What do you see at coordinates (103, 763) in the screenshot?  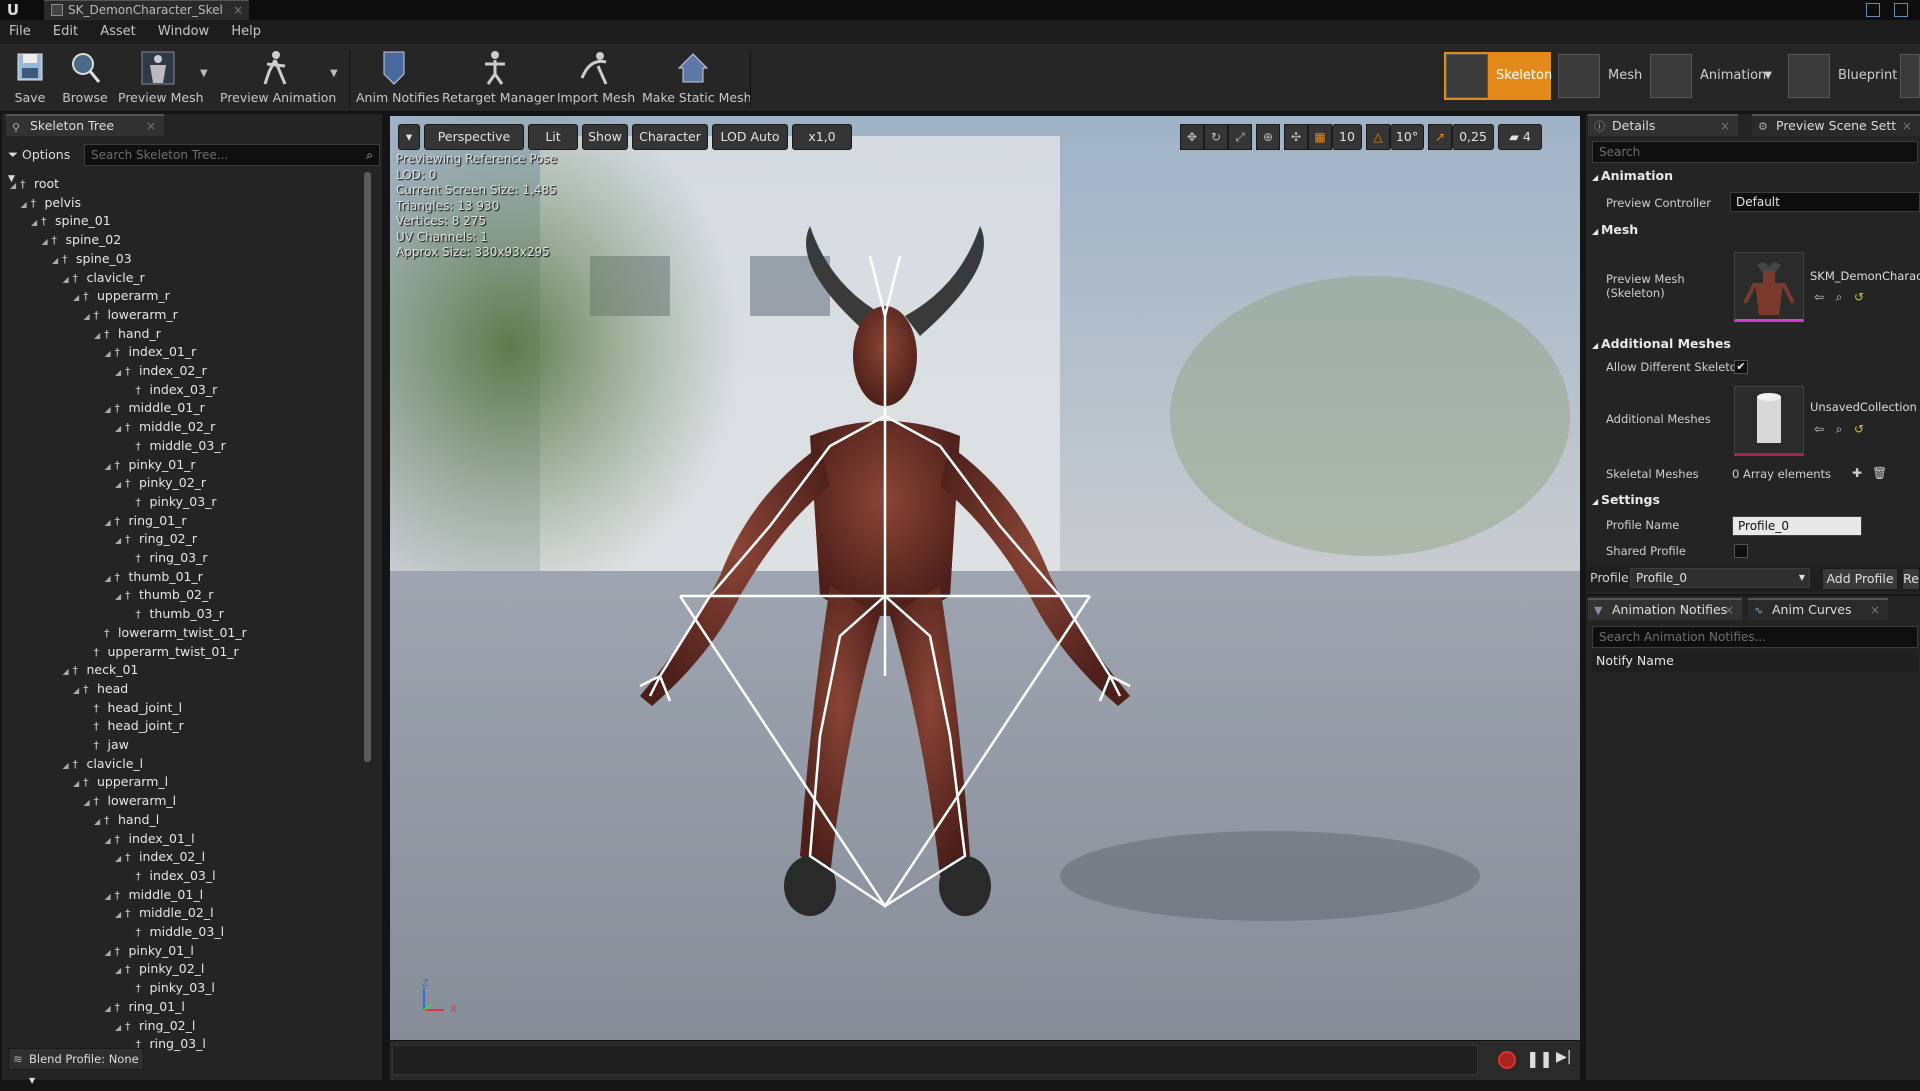 I see `tree-bone-row: ◢ † clavicle_l` at bounding box center [103, 763].